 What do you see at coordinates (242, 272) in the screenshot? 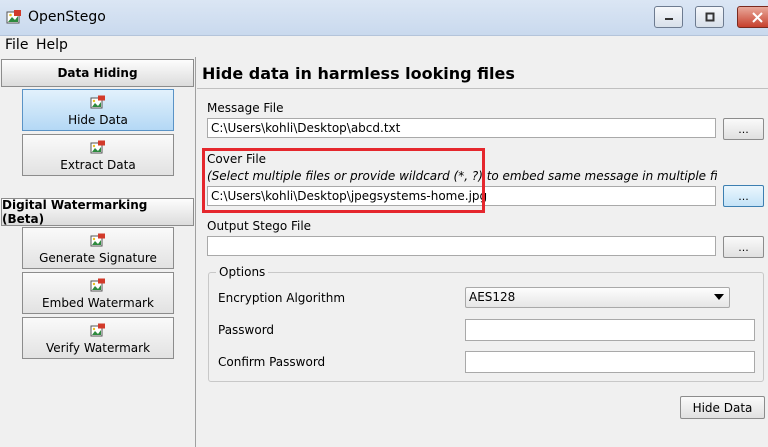
I see `options-title: Options` at bounding box center [242, 272].